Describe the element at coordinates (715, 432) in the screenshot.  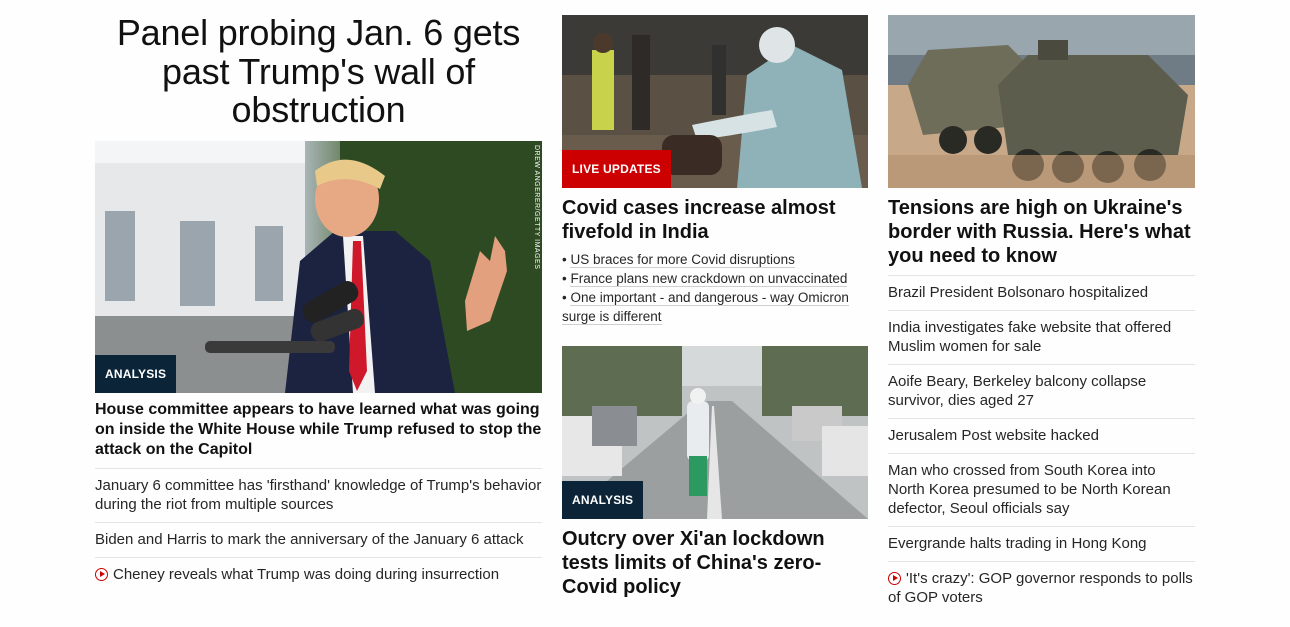
I see `xian-lockdown-image: ANALYSIS` at that location.